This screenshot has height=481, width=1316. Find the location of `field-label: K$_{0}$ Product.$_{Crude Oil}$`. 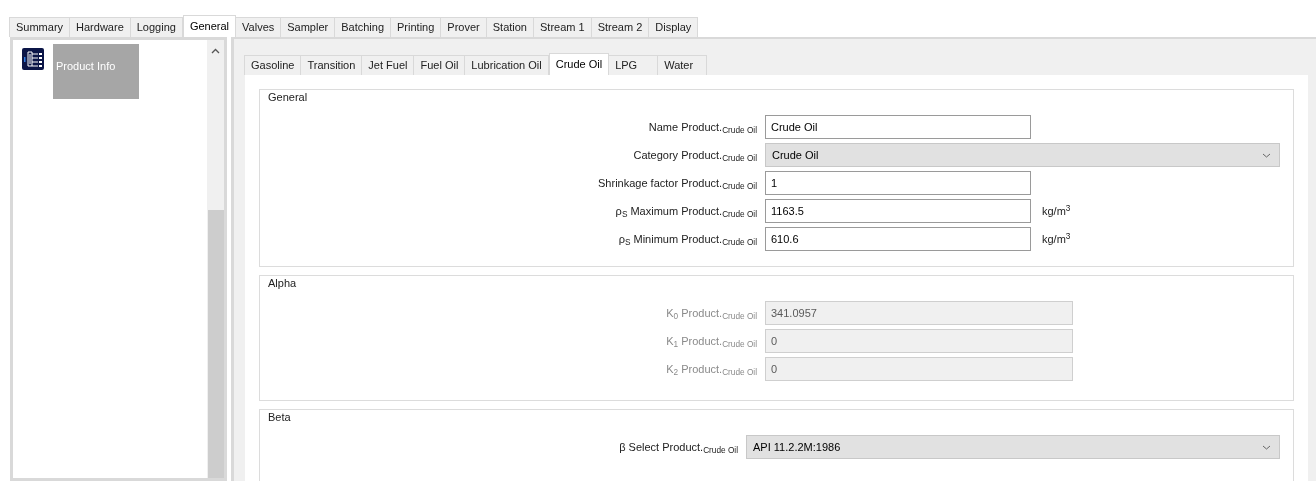

field-label: K$_{0}$ Product.$_{Crude Oil}$ is located at coordinates (711, 313).